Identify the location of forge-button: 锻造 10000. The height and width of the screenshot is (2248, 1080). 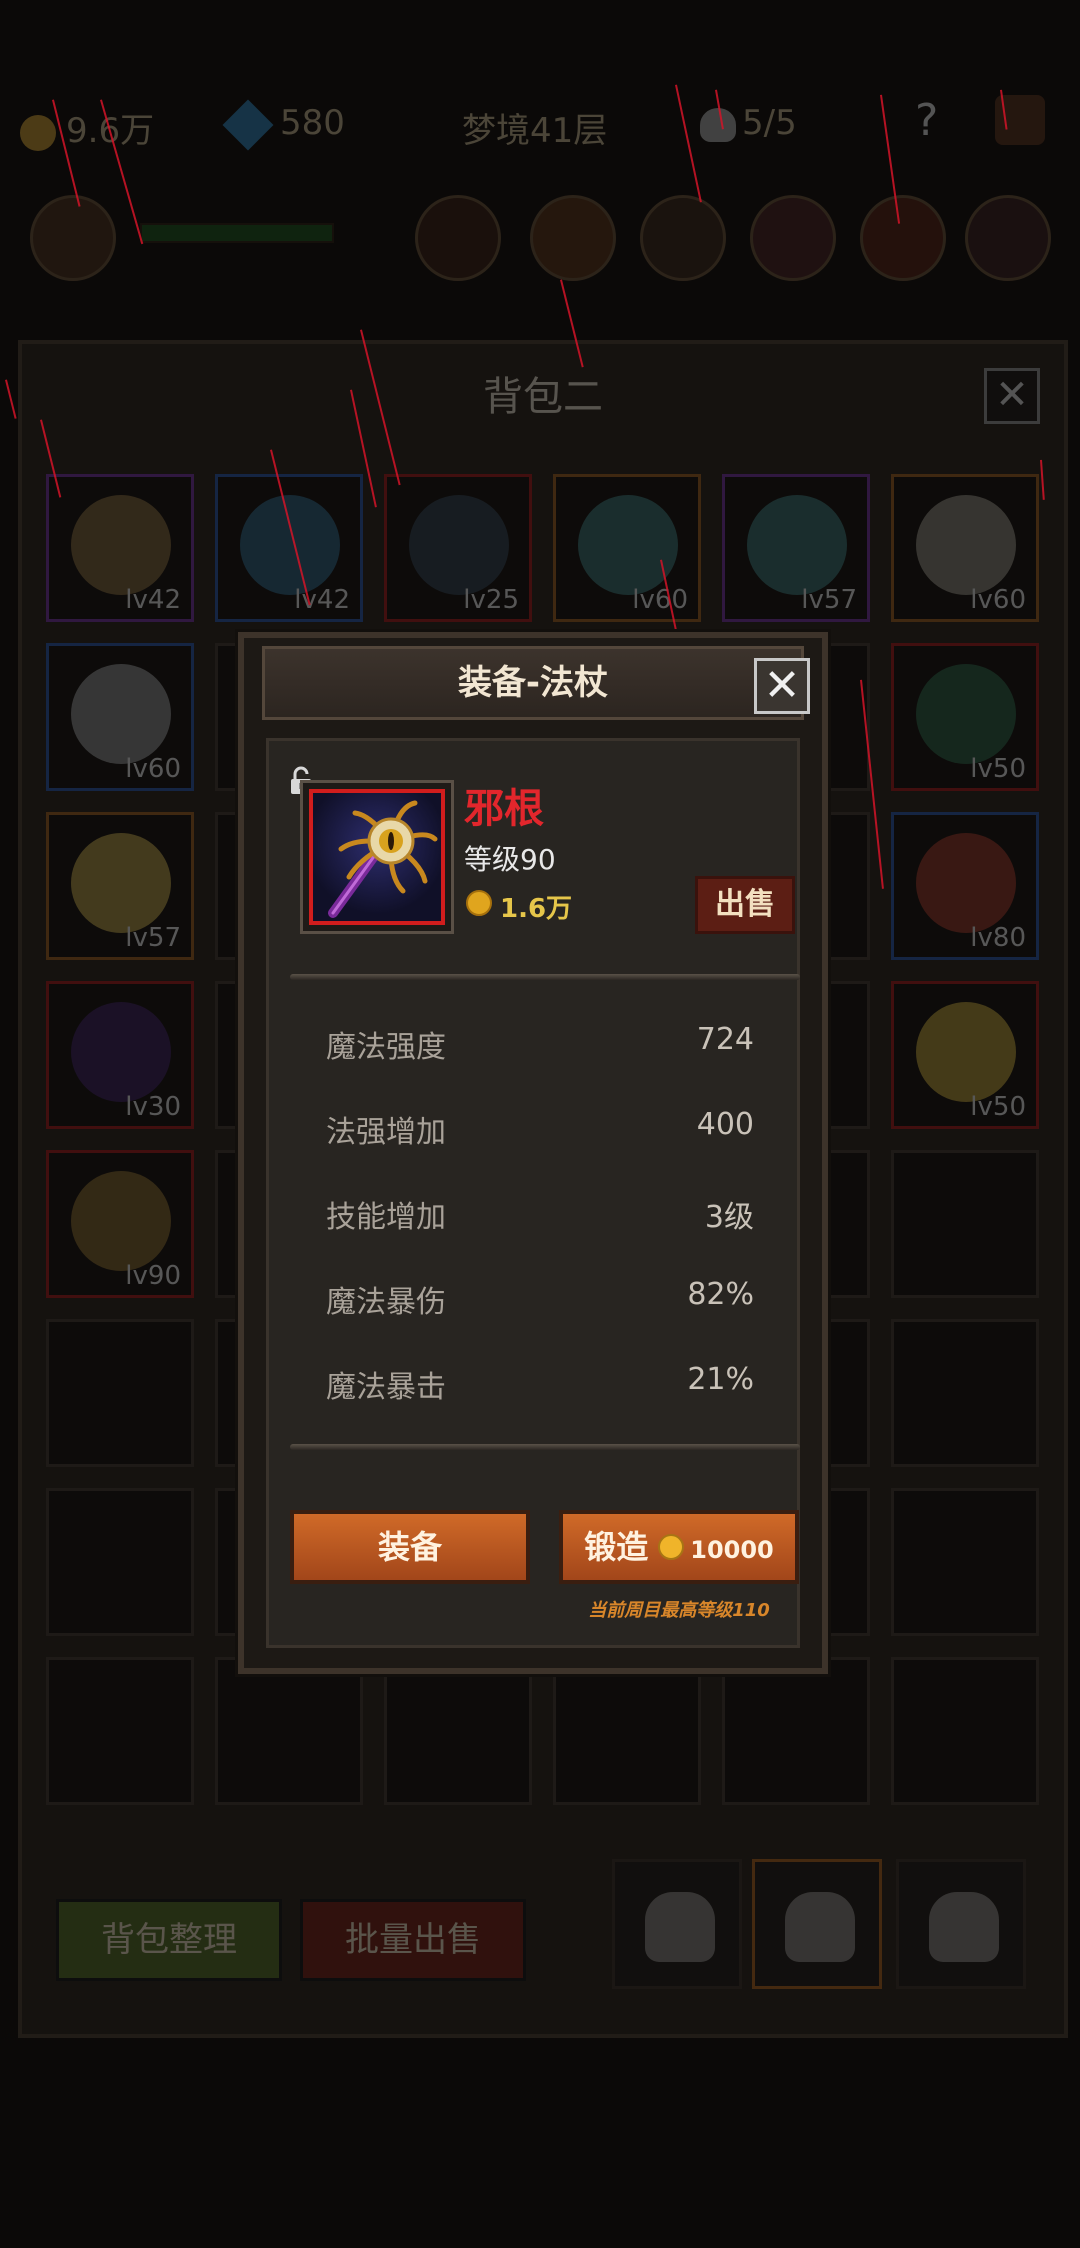
(679, 1547).